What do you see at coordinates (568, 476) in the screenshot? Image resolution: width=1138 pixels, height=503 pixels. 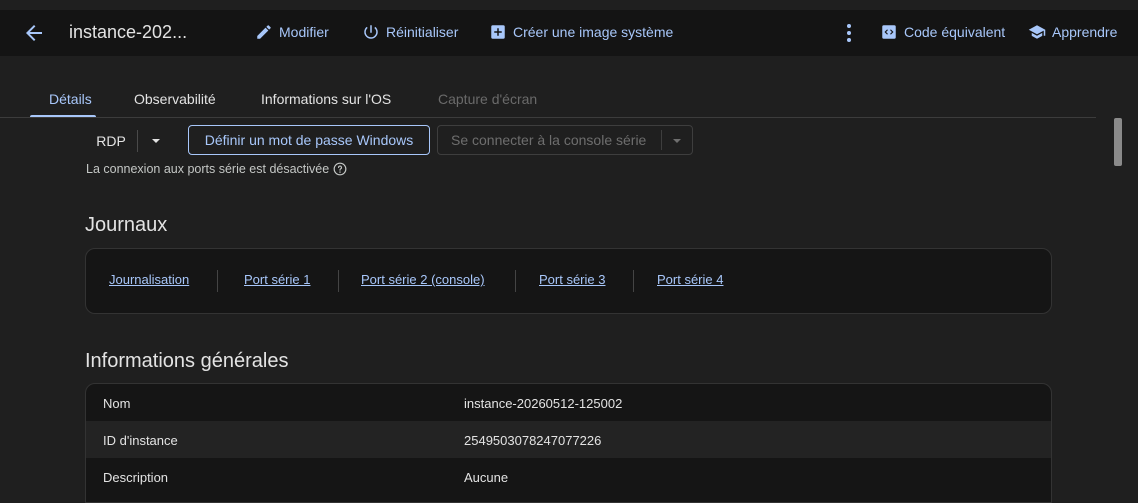 I see `table-row: Description Aucune` at bounding box center [568, 476].